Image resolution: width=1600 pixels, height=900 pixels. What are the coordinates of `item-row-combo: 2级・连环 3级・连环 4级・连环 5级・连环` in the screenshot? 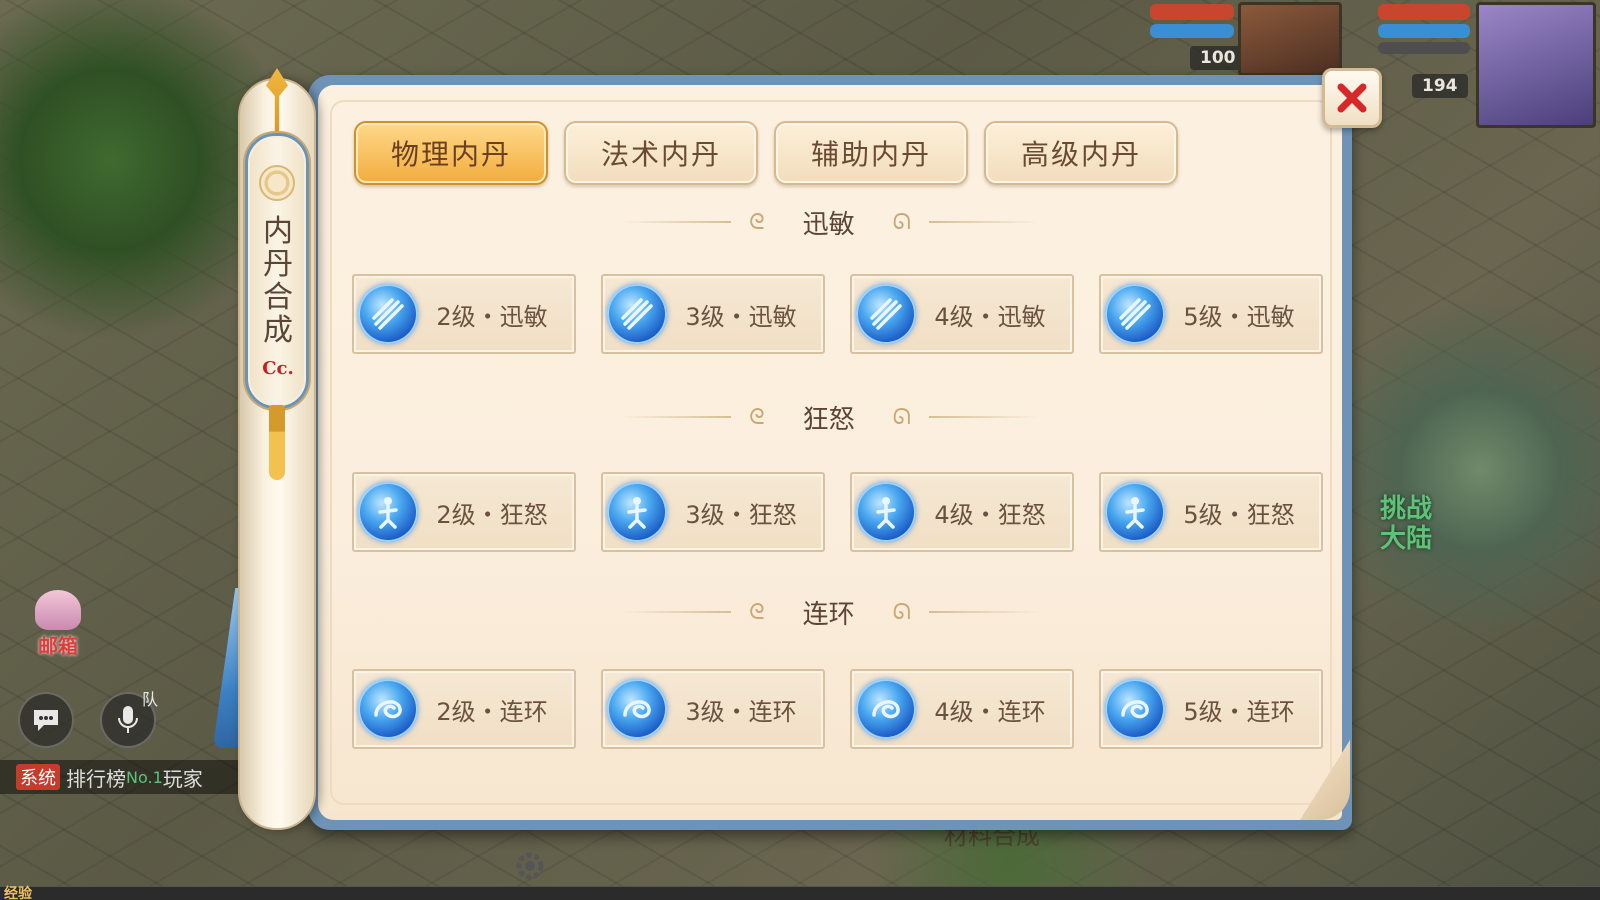 It's located at (837, 709).